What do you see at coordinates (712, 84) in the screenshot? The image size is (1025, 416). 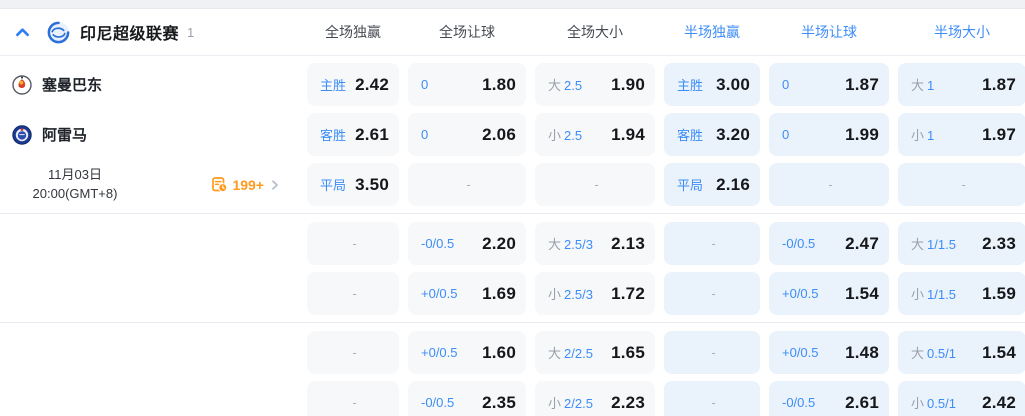 I see `odds-cell: 主胜 3.00` at bounding box center [712, 84].